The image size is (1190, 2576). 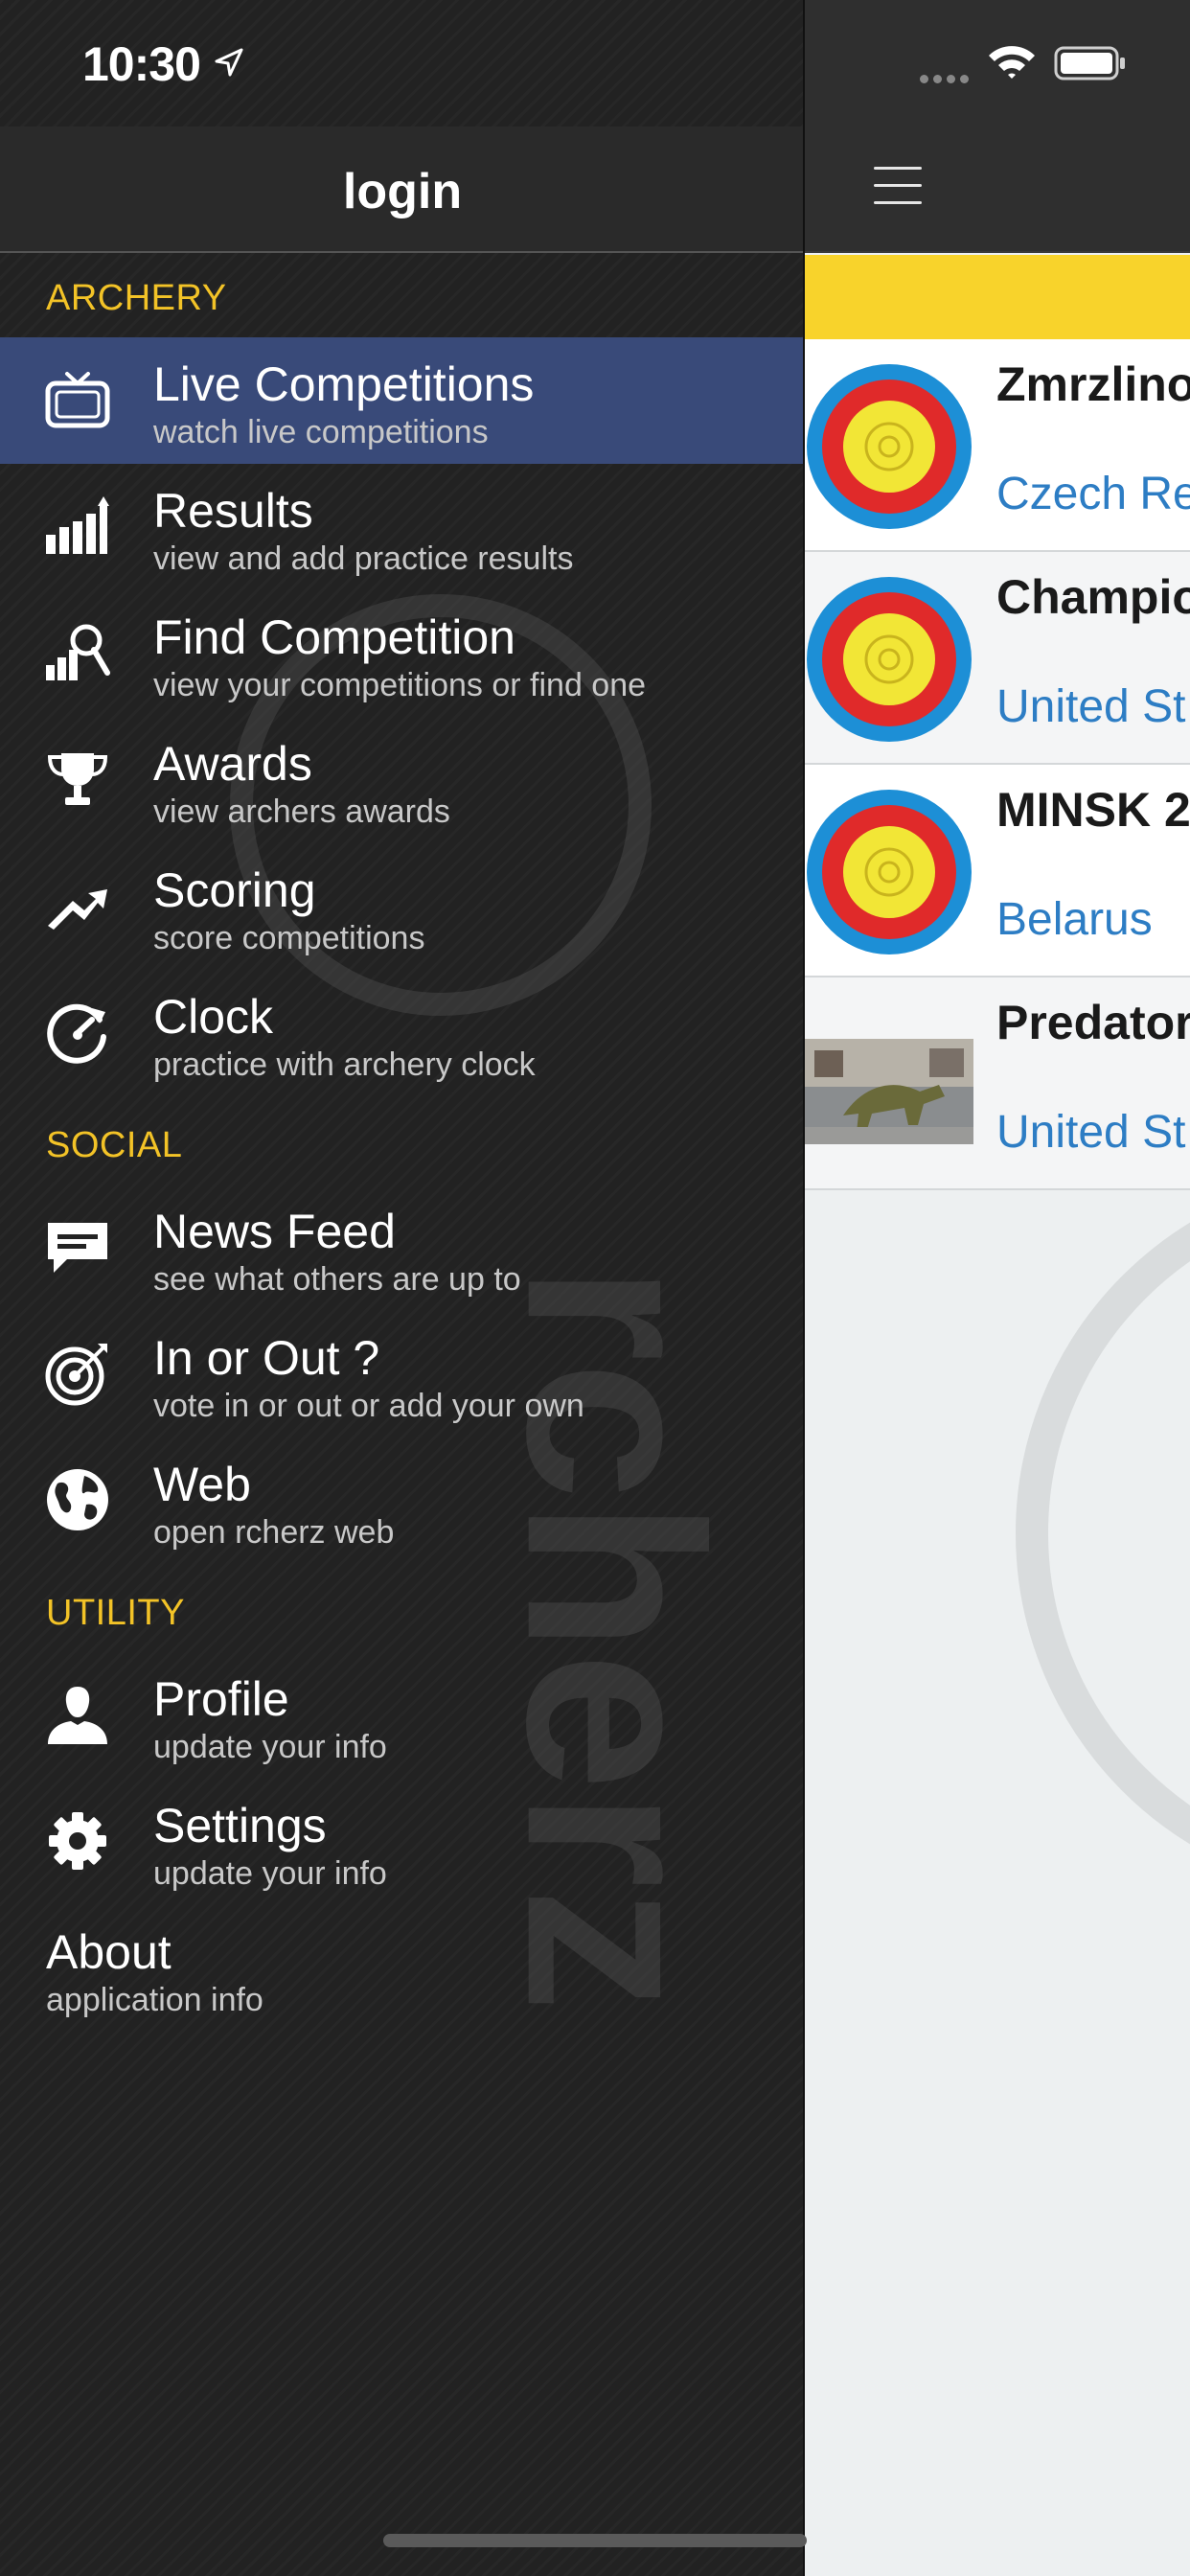 What do you see at coordinates (202, 1484) in the screenshot?
I see `menu-item-title: Web` at bounding box center [202, 1484].